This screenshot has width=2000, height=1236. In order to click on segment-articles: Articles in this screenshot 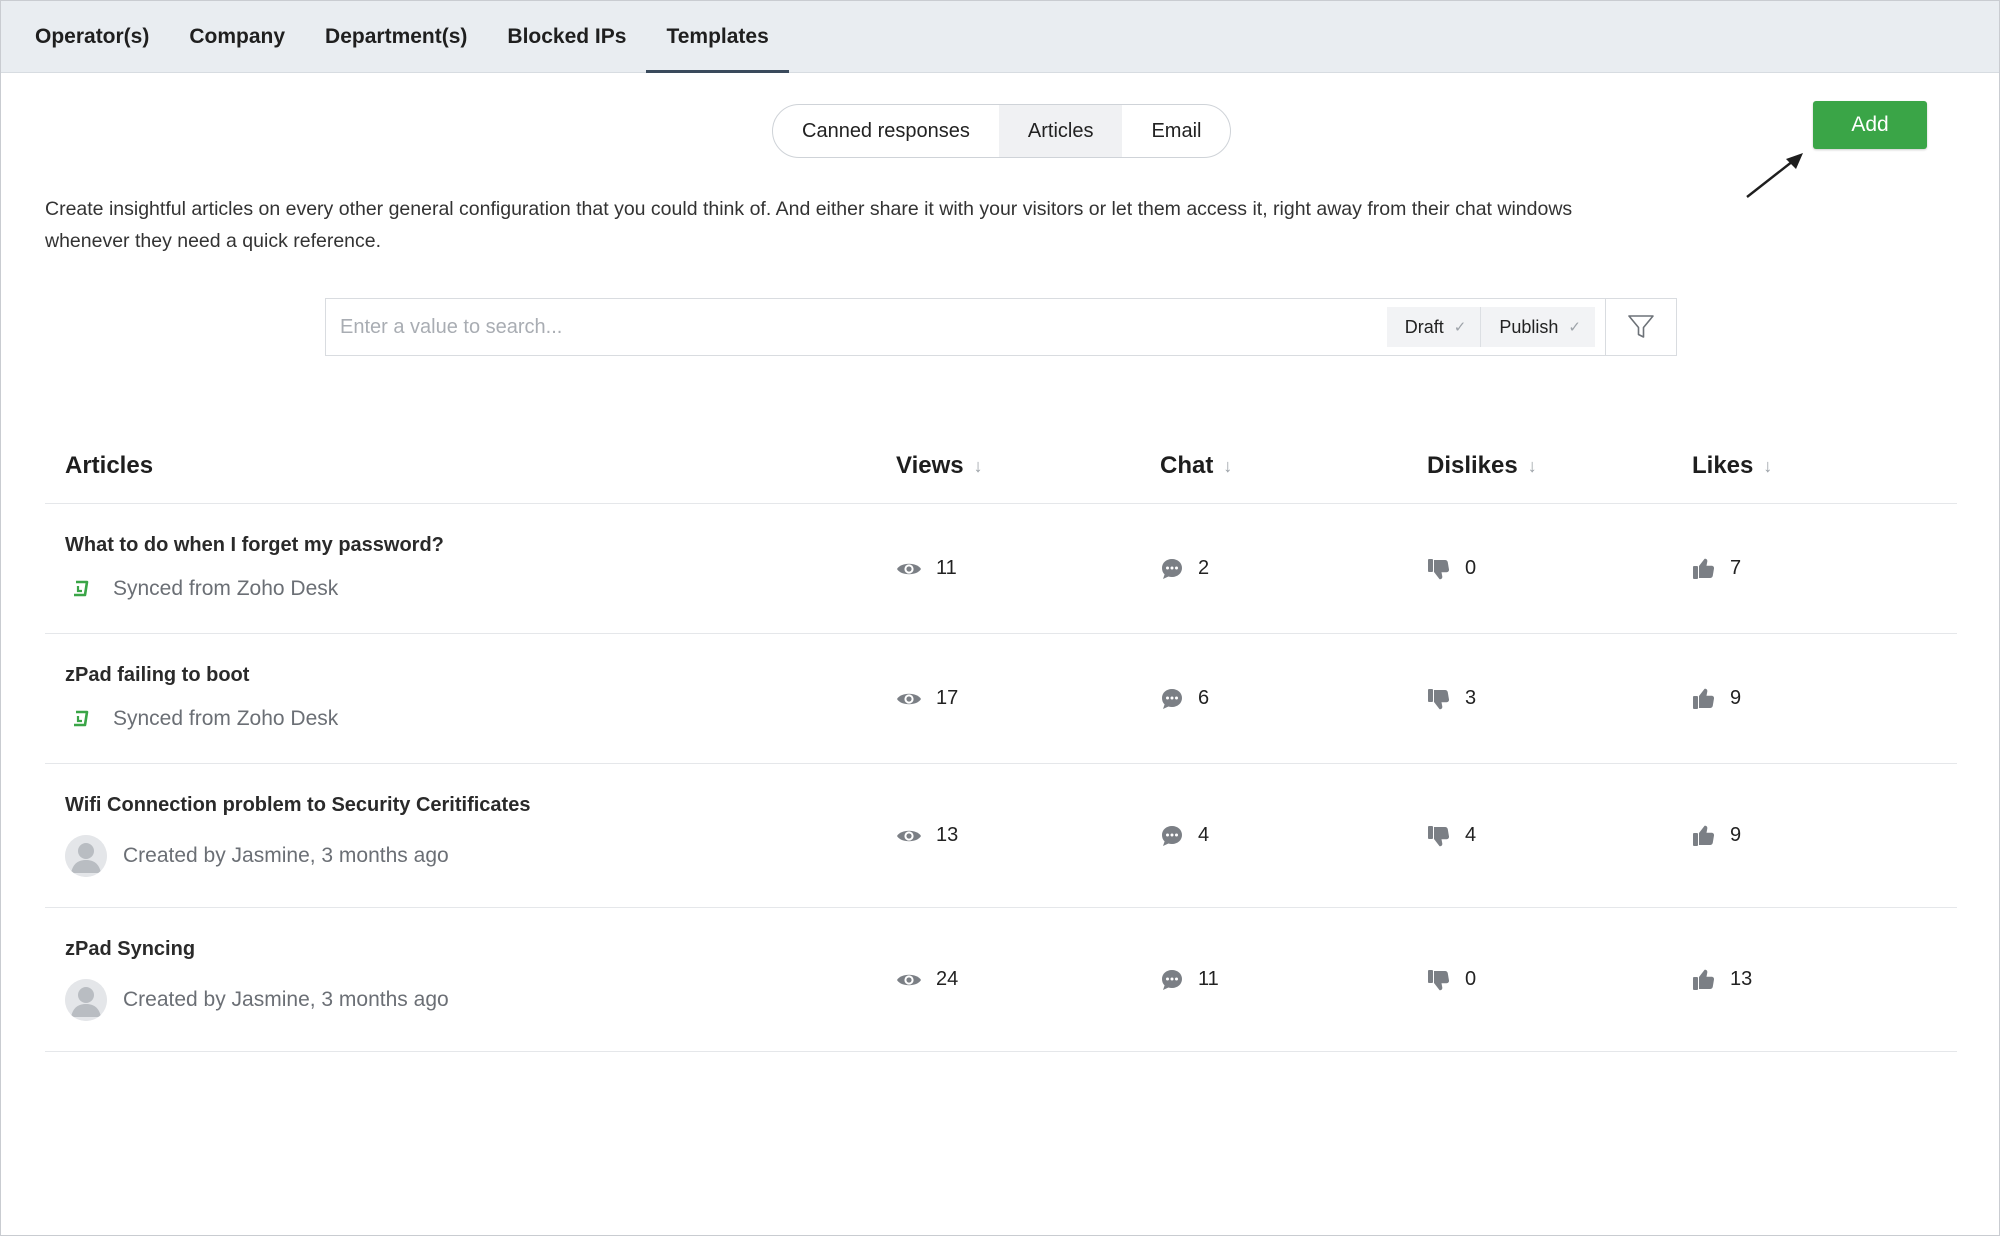, I will do `click(1060, 131)`.